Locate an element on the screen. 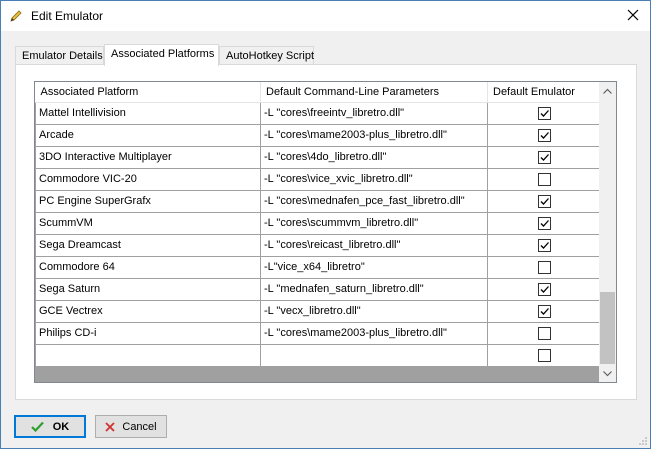 This screenshot has width=651, height=449. table-row: Commodore 64 -L"vice_x64_libretro" is located at coordinates (318, 267).